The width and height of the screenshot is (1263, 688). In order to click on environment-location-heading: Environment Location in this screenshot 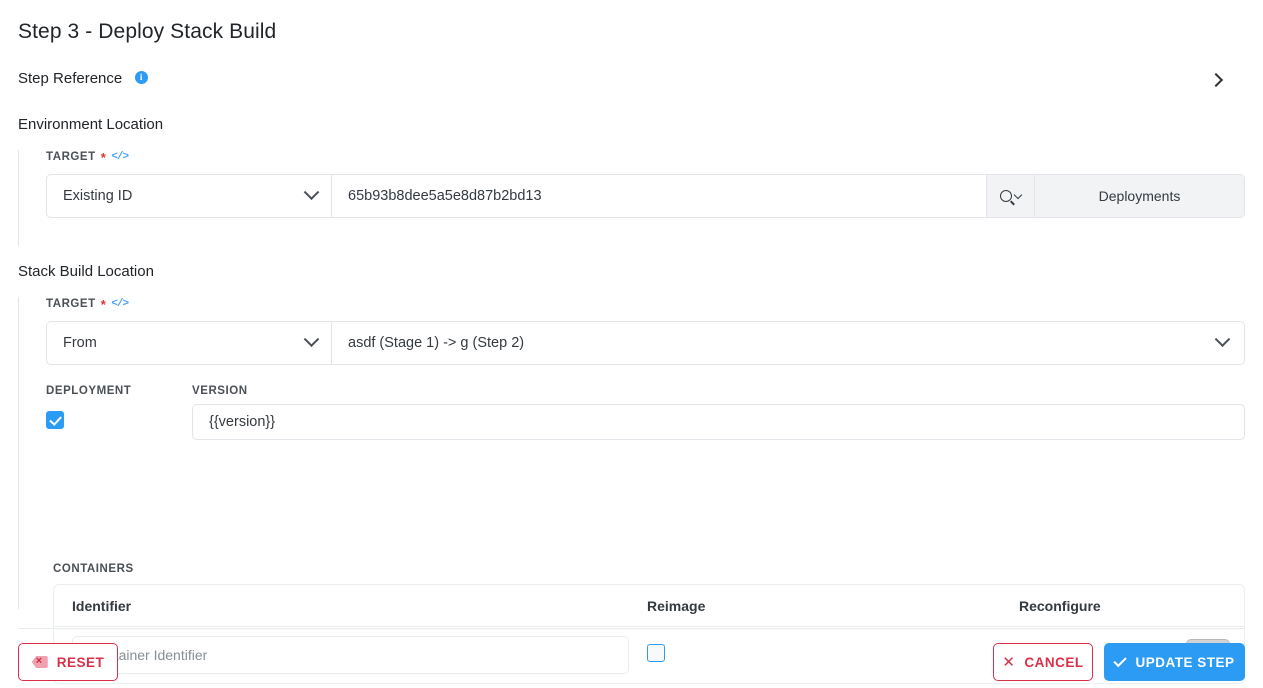, I will do `click(91, 124)`.